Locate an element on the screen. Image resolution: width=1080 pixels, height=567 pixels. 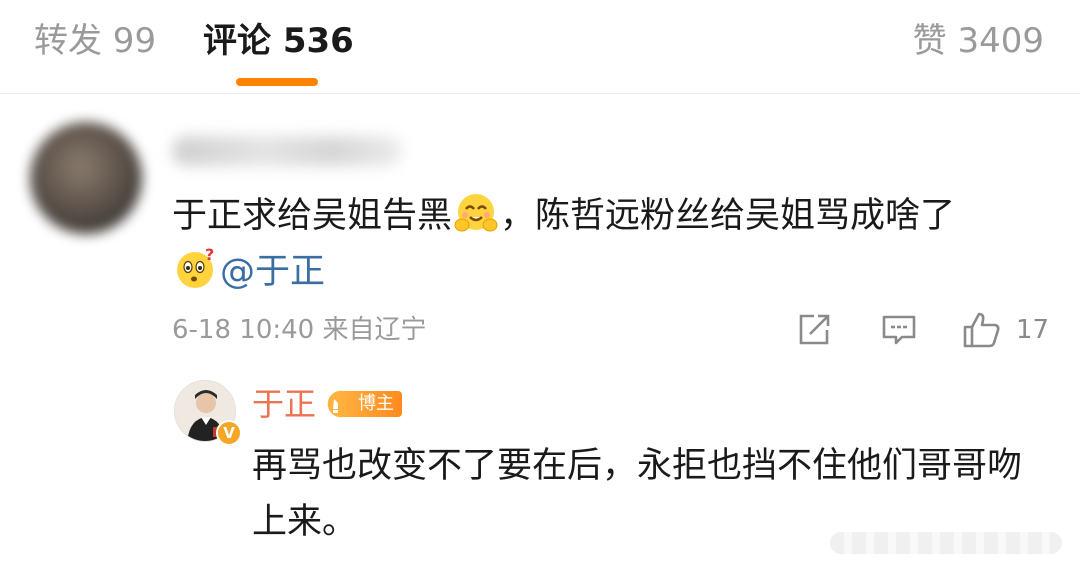
active-tab-indicator is located at coordinates (277, 82).